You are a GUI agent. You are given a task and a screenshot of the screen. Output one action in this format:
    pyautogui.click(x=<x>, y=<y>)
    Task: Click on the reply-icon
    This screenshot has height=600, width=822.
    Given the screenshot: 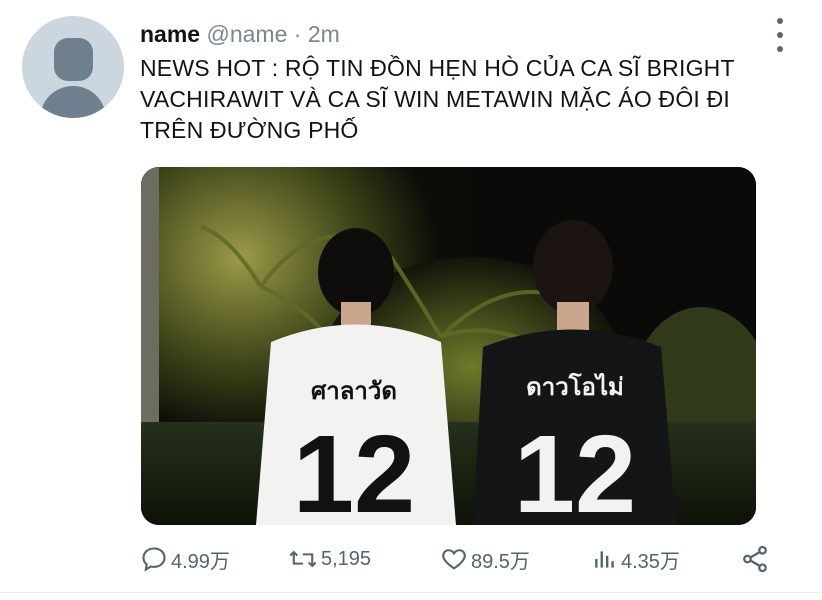 What is the action you would take?
    pyautogui.click(x=154, y=559)
    